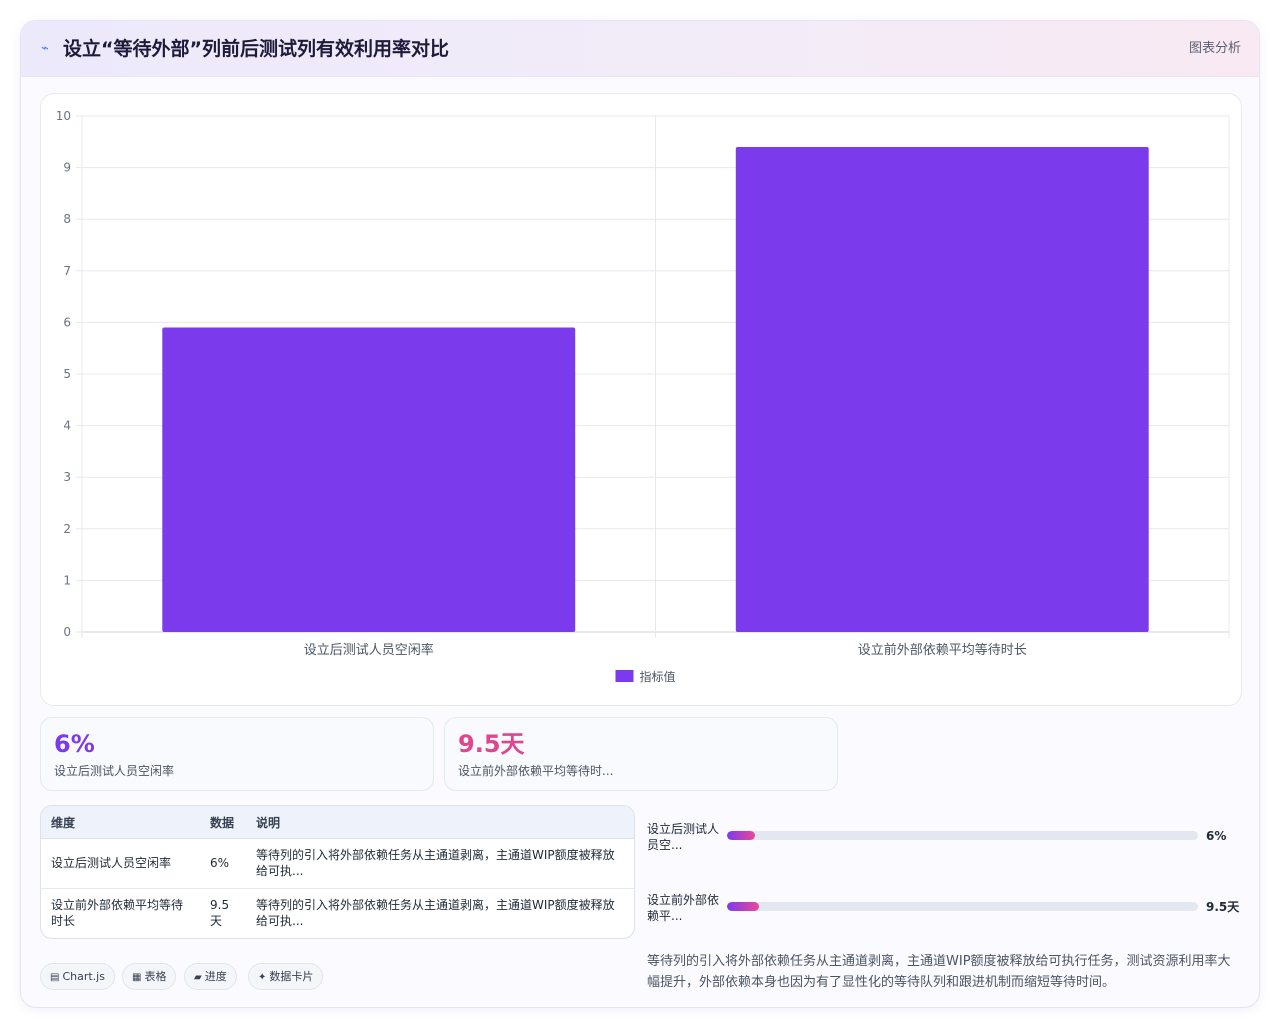  What do you see at coordinates (947, 877) in the screenshot?
I see `progress-list: 设立后测试人 员空... 6% 设立前外部依 赖平... 9.5天` at bounding box center [947, 877].